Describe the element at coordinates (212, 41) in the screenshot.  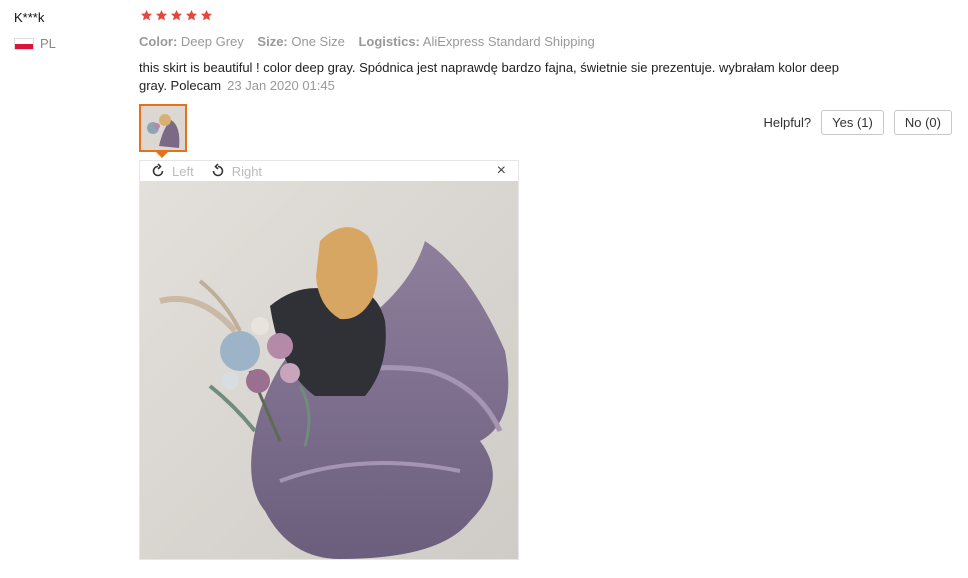
I see `color-value: Deep Grey` at that location.